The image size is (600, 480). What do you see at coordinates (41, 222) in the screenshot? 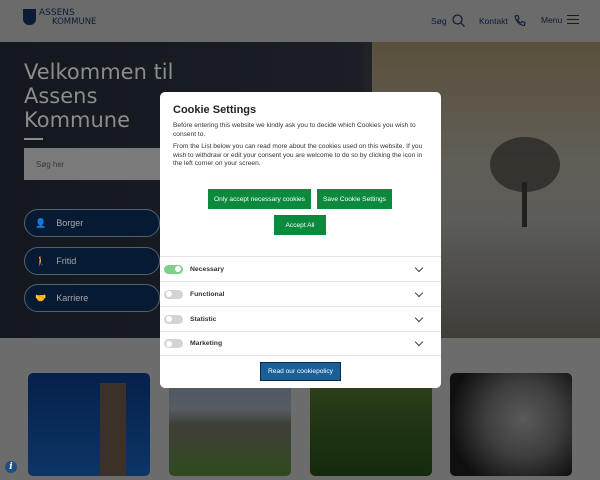
I see `person-icon: 👤` at bounding box center [41, 222].